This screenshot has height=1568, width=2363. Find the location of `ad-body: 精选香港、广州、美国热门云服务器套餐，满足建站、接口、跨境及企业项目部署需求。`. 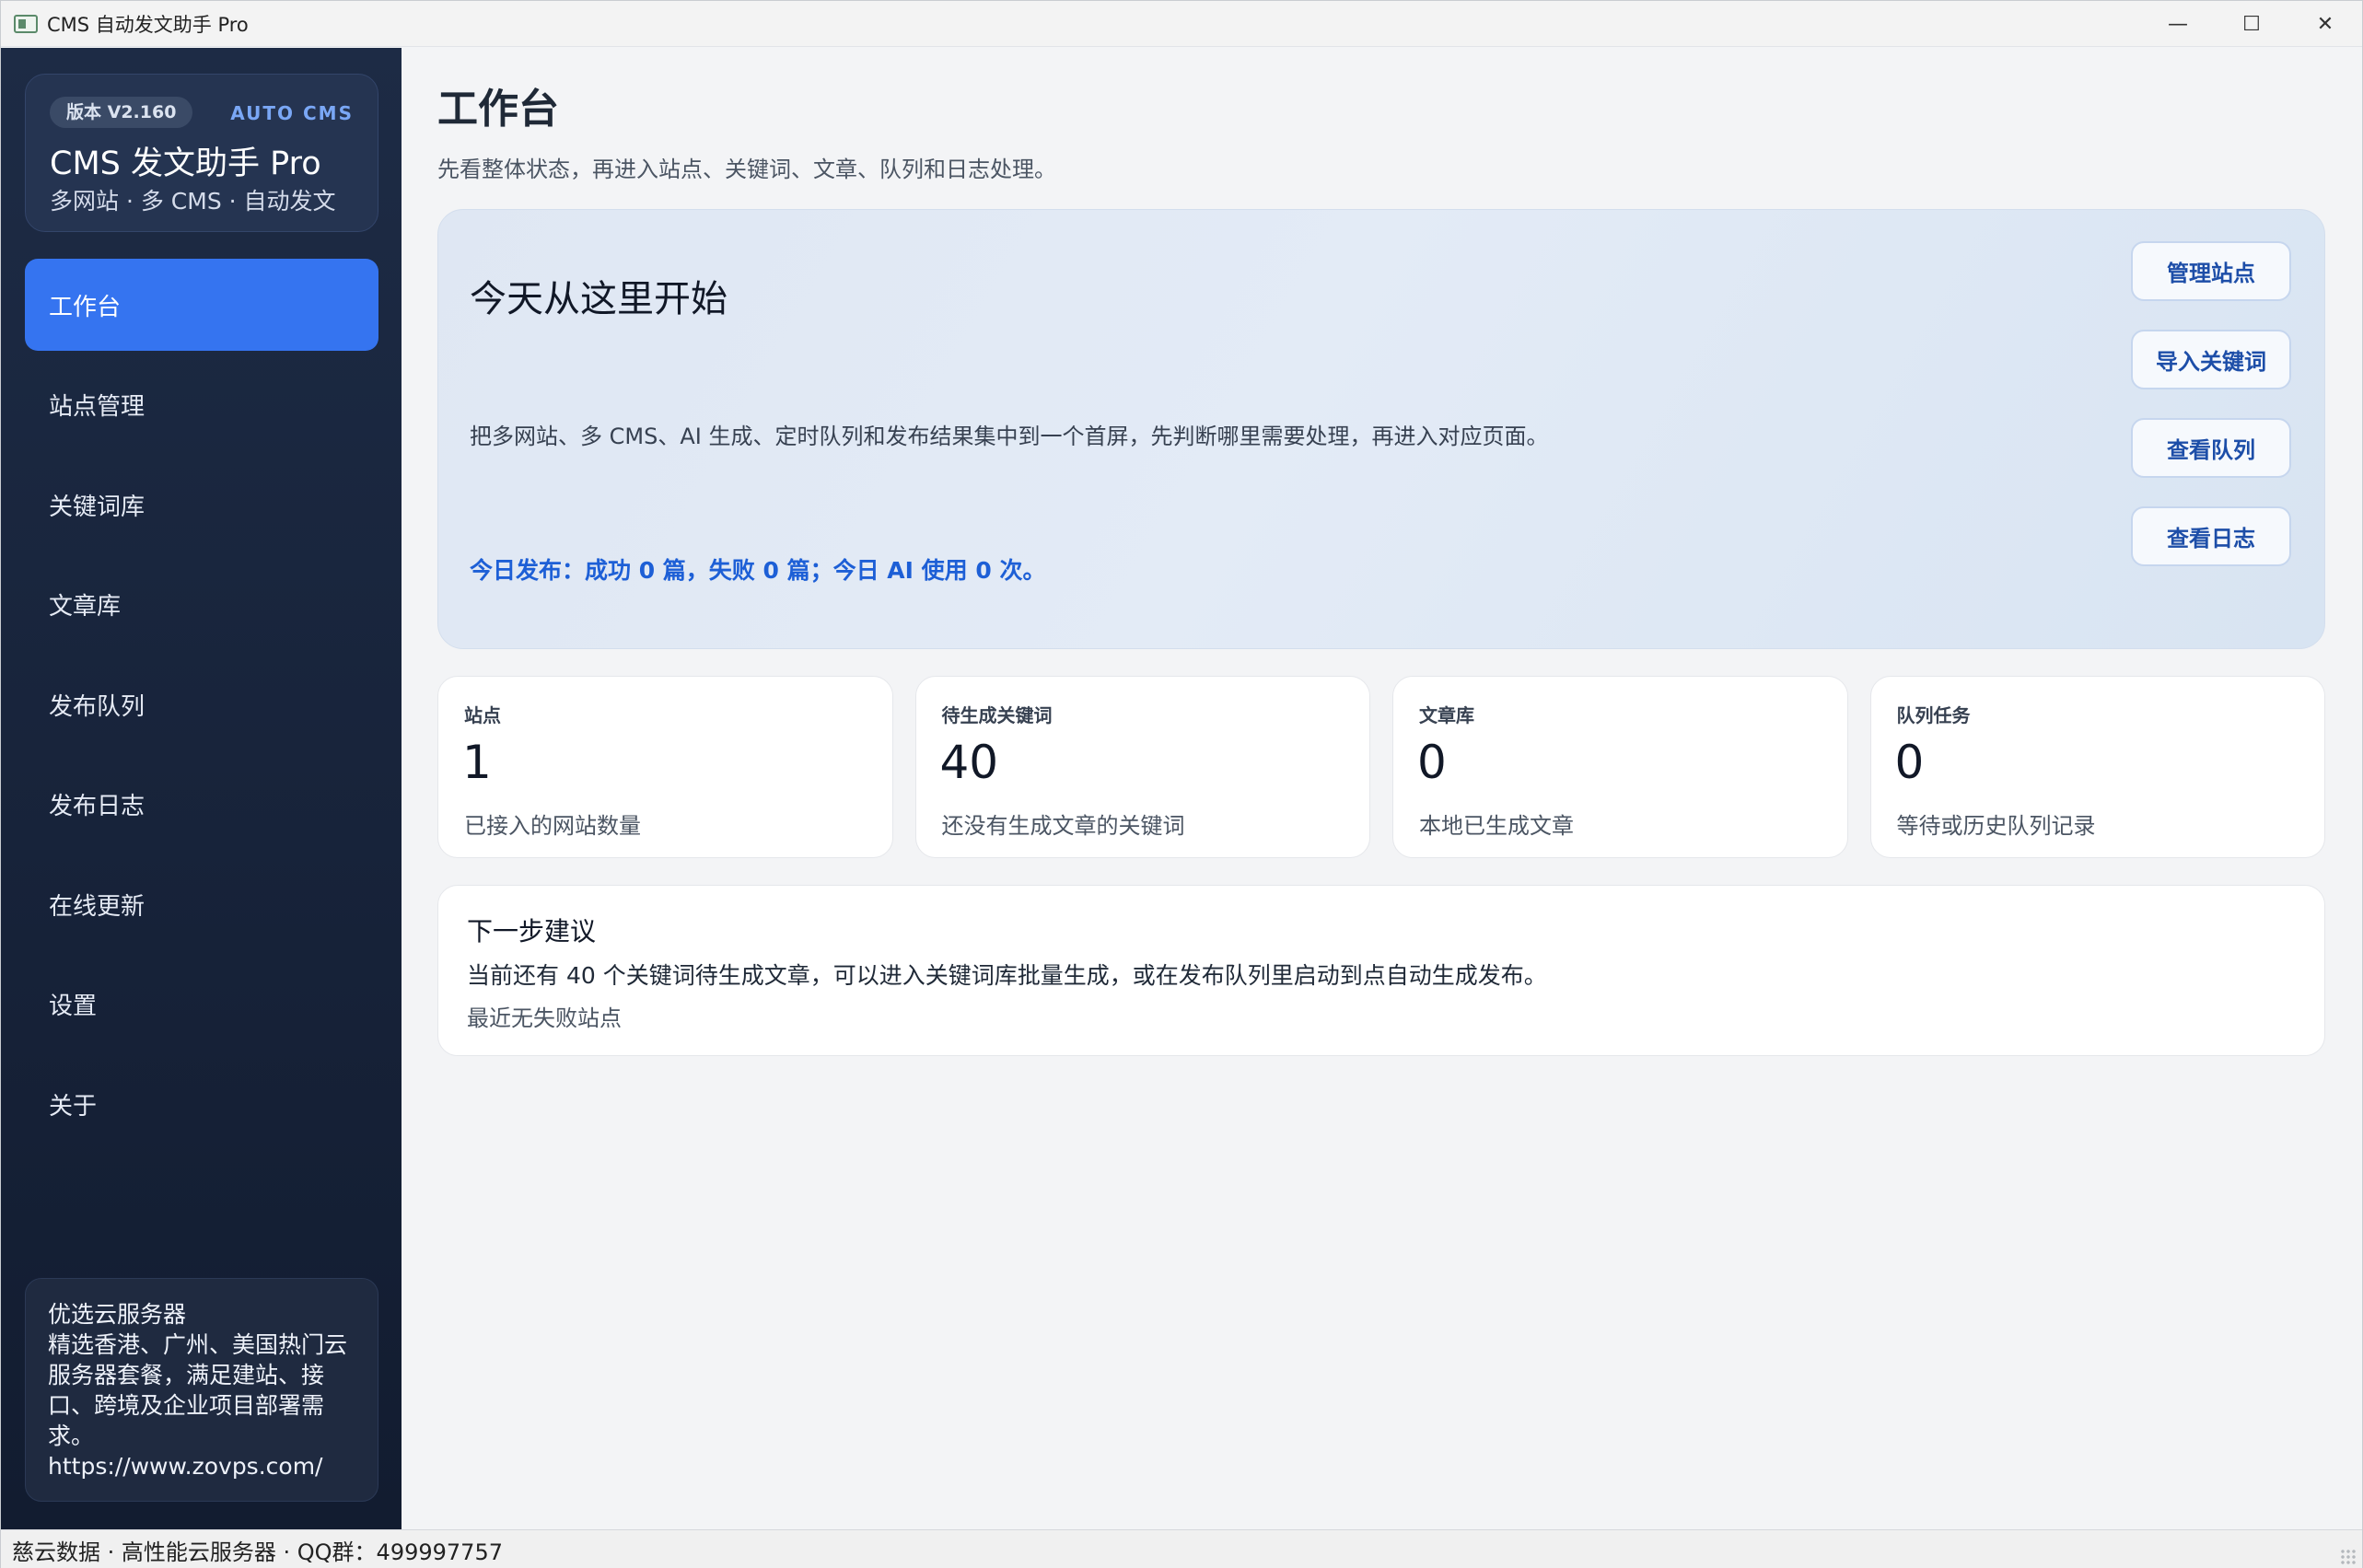

ad-body: 精选香港、广州、美国热门云服务器套餐，满足建站、接口、跨境及企业项目部署需求。 is located at coordinates (198, 1390).